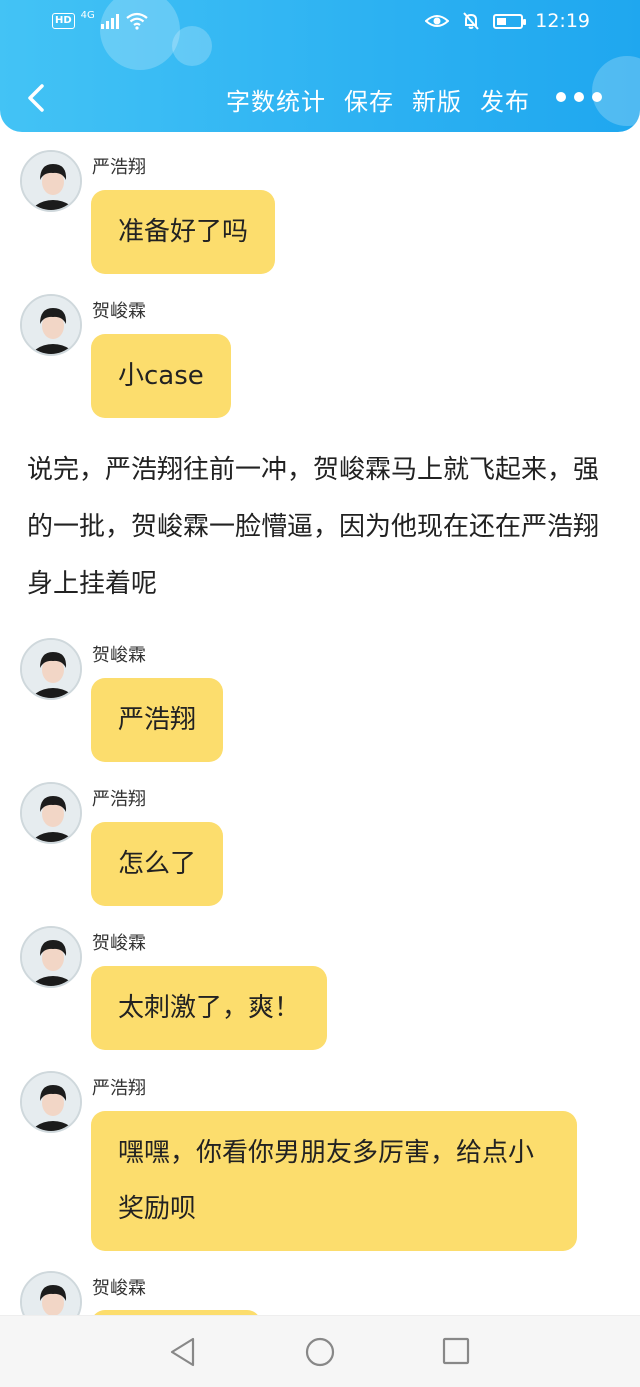 Image resolution: width=640 pixels, height=1387 pixels. I want to click on app-header: HD 4G 12:19 字数统计 保存 新版 发布, so click(320, 66).